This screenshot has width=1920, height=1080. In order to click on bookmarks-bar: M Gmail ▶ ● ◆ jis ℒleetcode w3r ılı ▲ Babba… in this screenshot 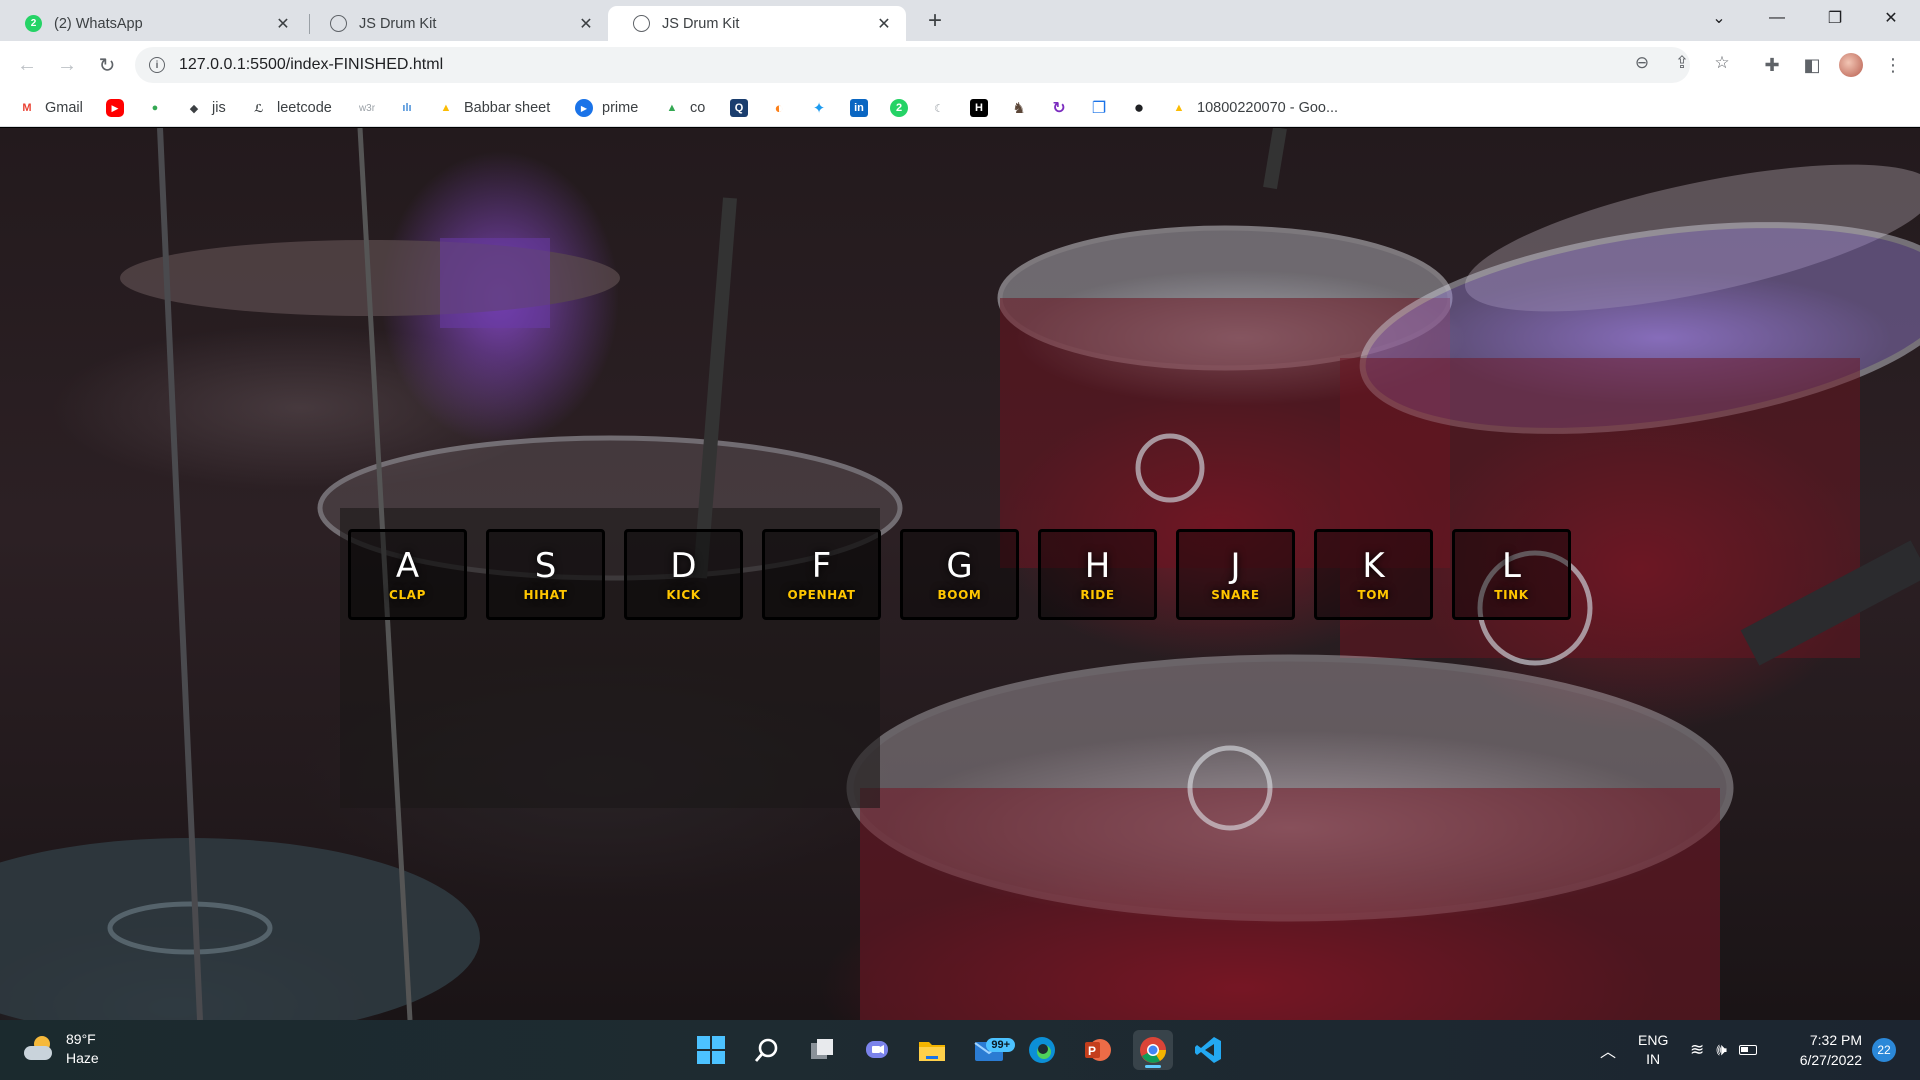, I will do `click(960, 108)`.